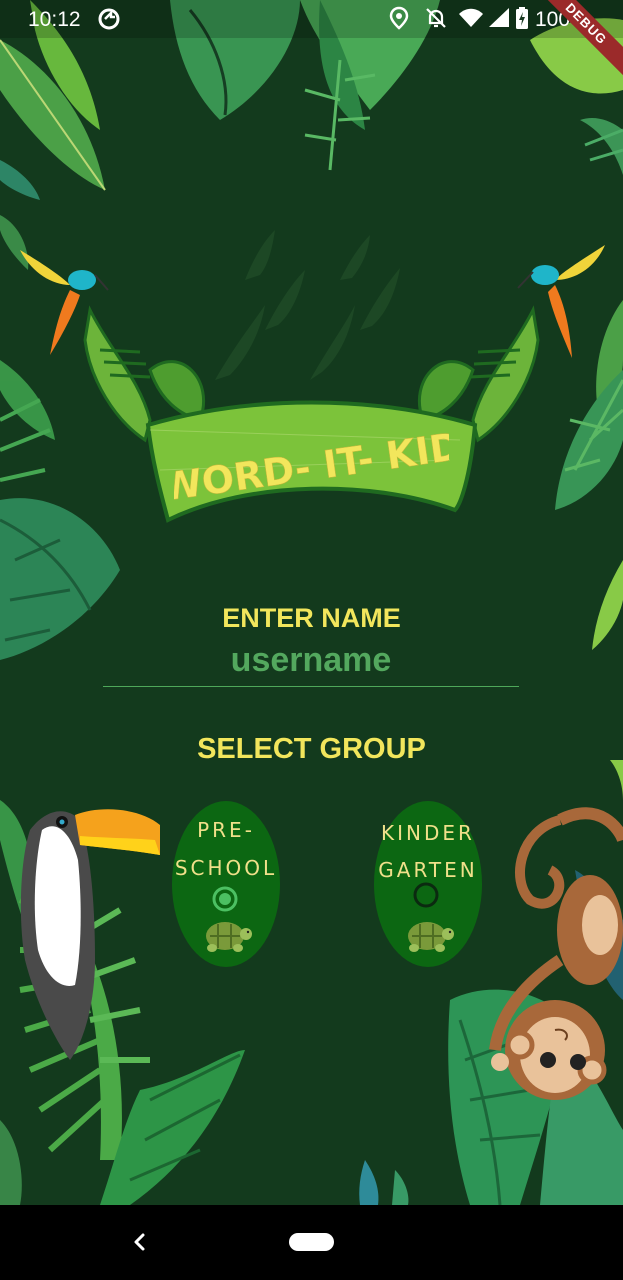  Describe the element at coordinates (399, 18) in the screenshot. I see `location-icon` at that location.